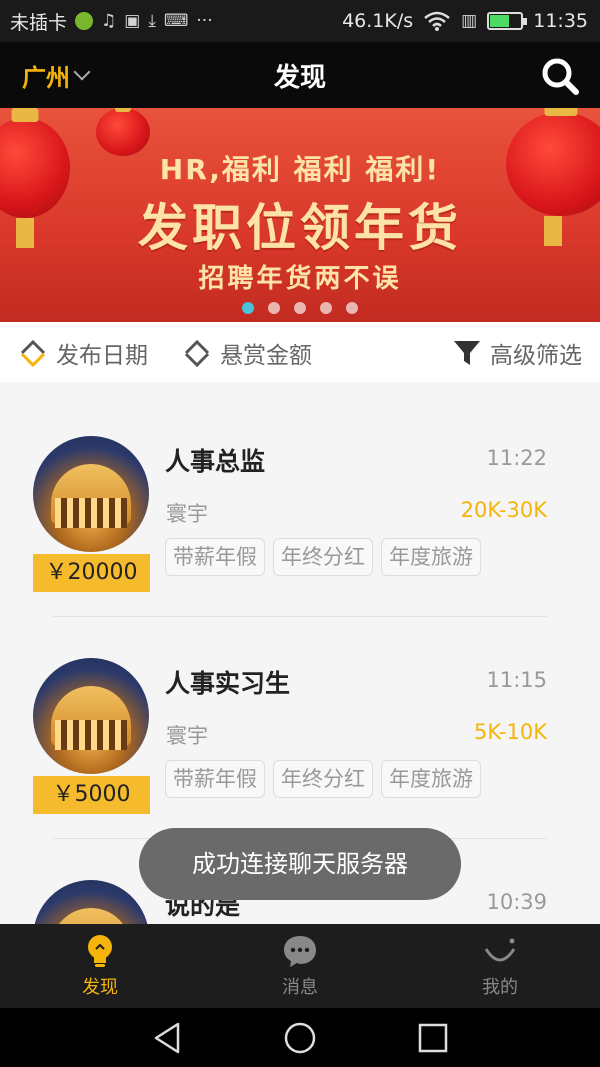 Image resolution: width=600 pixels, height=1067 pixels. Describe the element at coordinates (300, 951) in the screenshot. I see `chat-bubble-icon` at that location.